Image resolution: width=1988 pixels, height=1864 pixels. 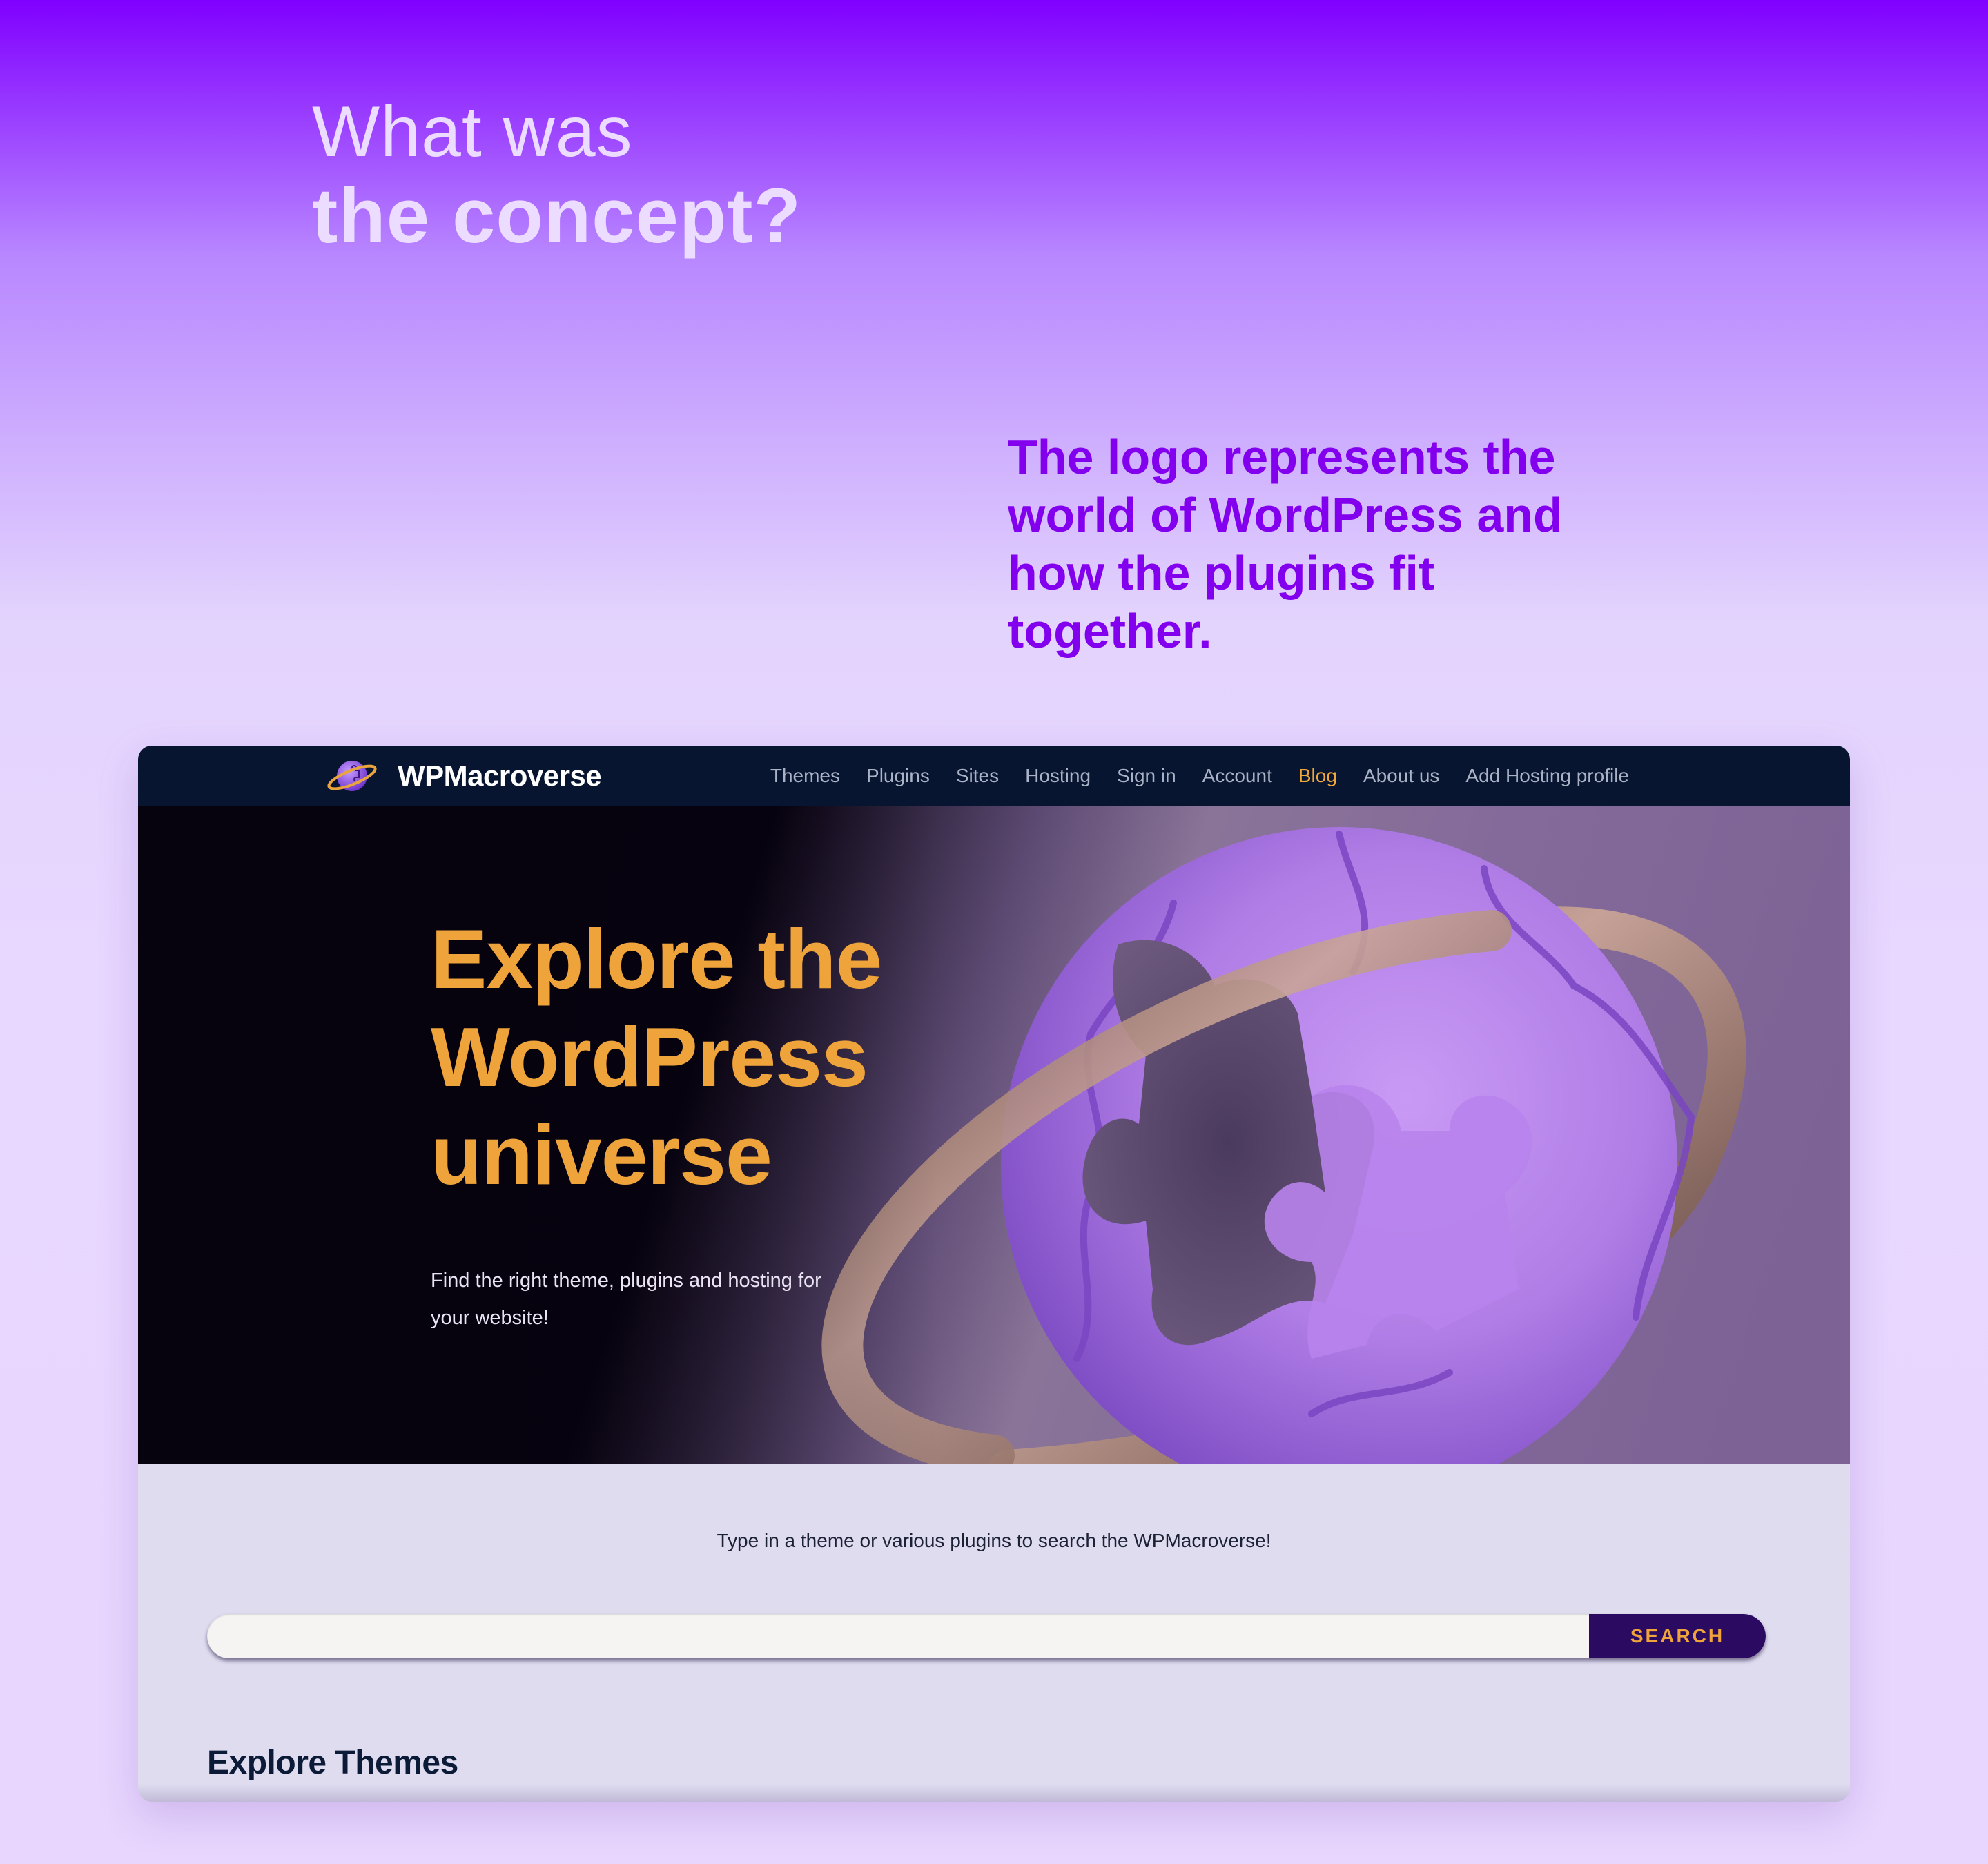 I want to click on brand-name: WPMacroverse, so click(x=500, y=776).